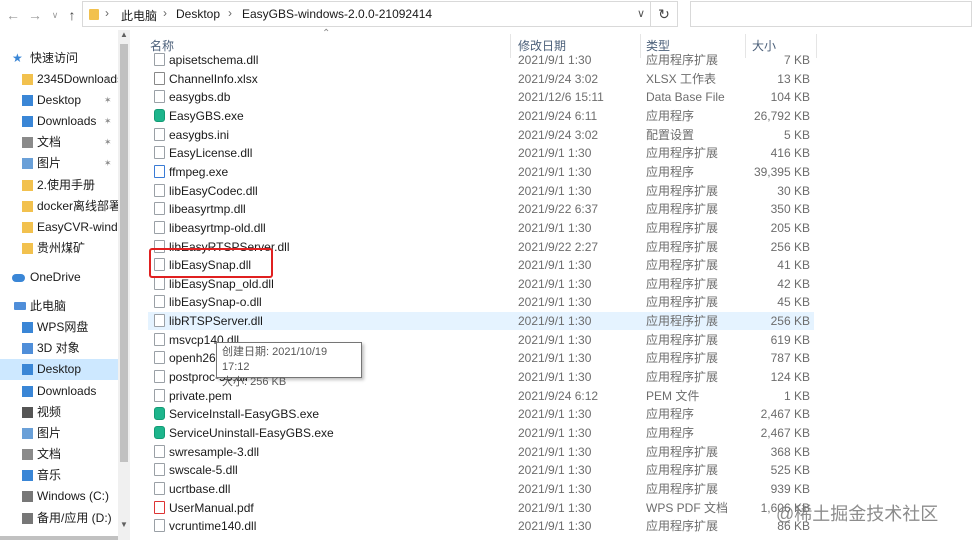 The height and width of the screenshot is (540, 972). What do you see at coordinates (59, 121) in the screenshot?
I see `nav-quick-item: Downloads ✶` at bounding box center [59, 121].